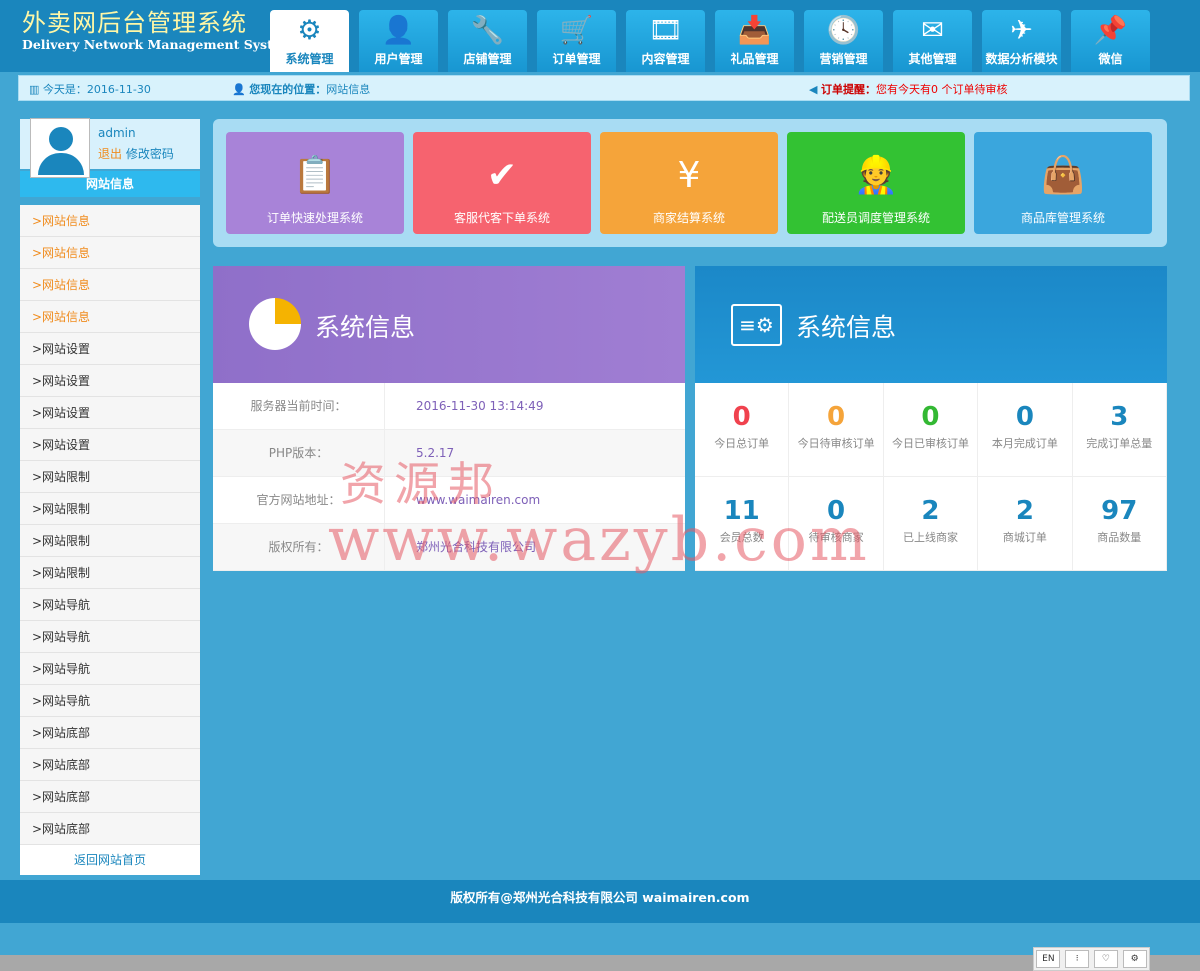 The width and height of the screenshot is (1200, 971). What do you see at coordinates (1119, 430) in the screenshot?
I see `stat-tile: 3 完成订单总量` at bounding box center [1119, 430].